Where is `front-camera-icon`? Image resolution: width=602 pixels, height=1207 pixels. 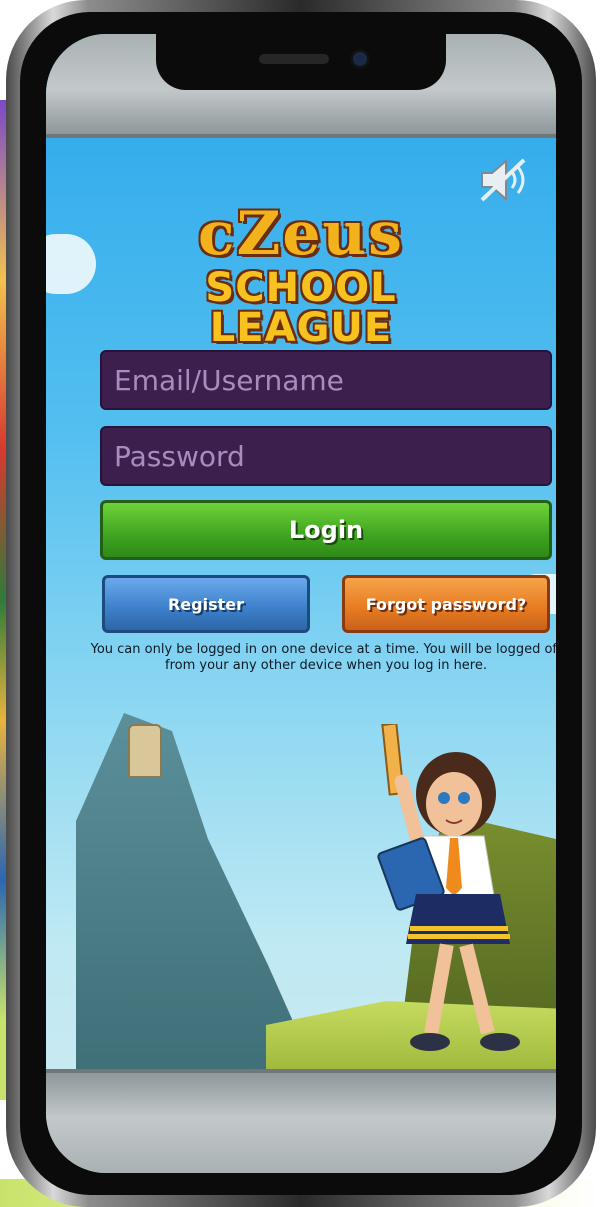 front-camera-icon is located at coordinates (360, 59).